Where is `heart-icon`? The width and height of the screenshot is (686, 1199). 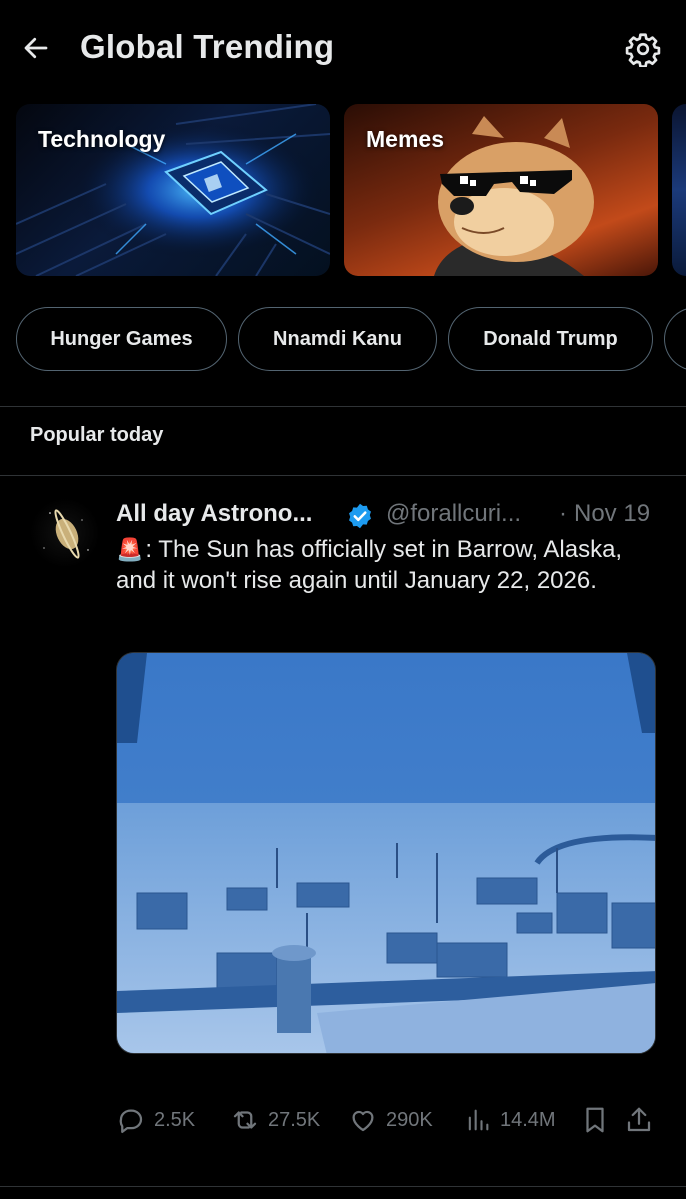 heart-icon is located at coordinates (363, 1121).